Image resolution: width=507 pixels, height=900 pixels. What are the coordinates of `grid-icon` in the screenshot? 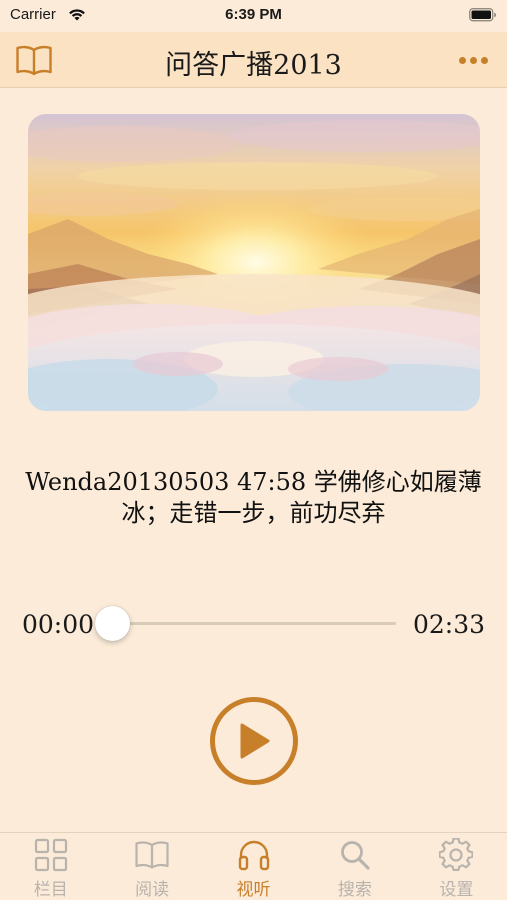 It's located at (50, 854).